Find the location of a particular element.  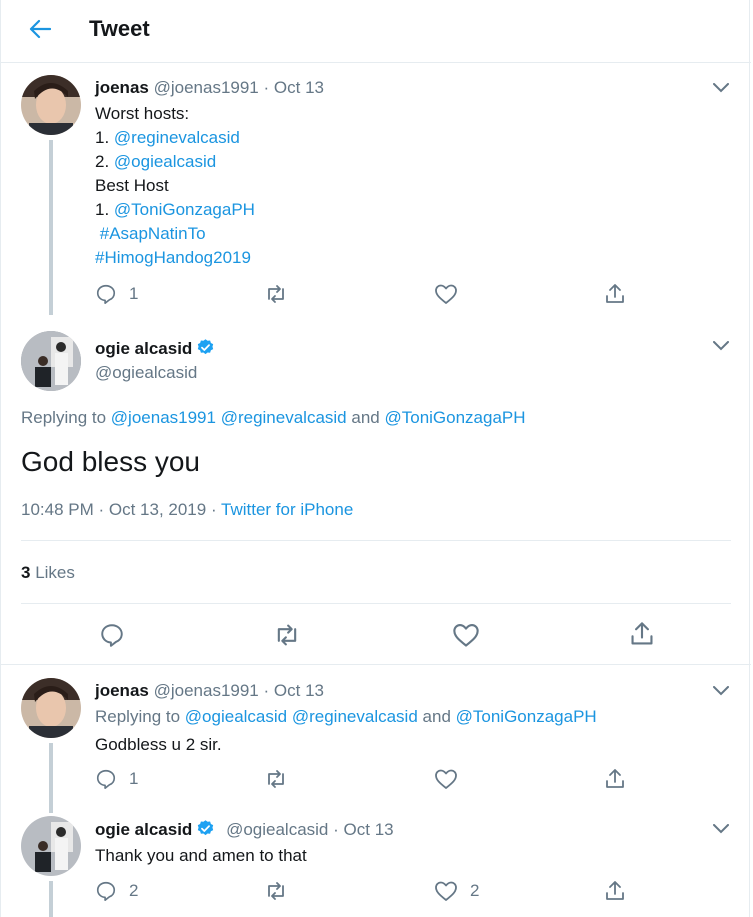

hashtag-link: #HimogHandog2019 is located at coordinates (173, 257).